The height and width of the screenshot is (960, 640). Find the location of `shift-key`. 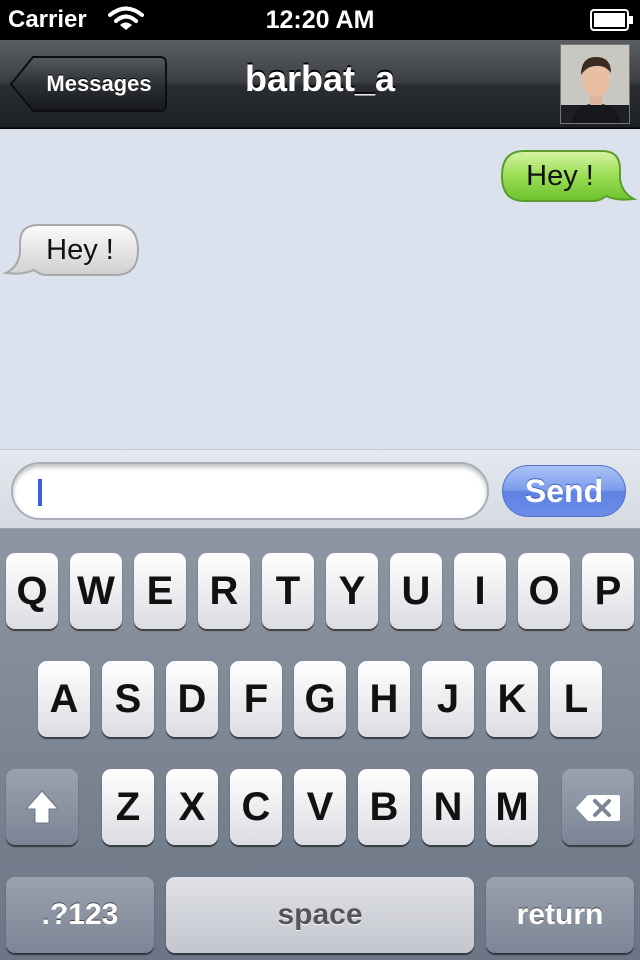

shift-key is located at coordinates (42, 807).